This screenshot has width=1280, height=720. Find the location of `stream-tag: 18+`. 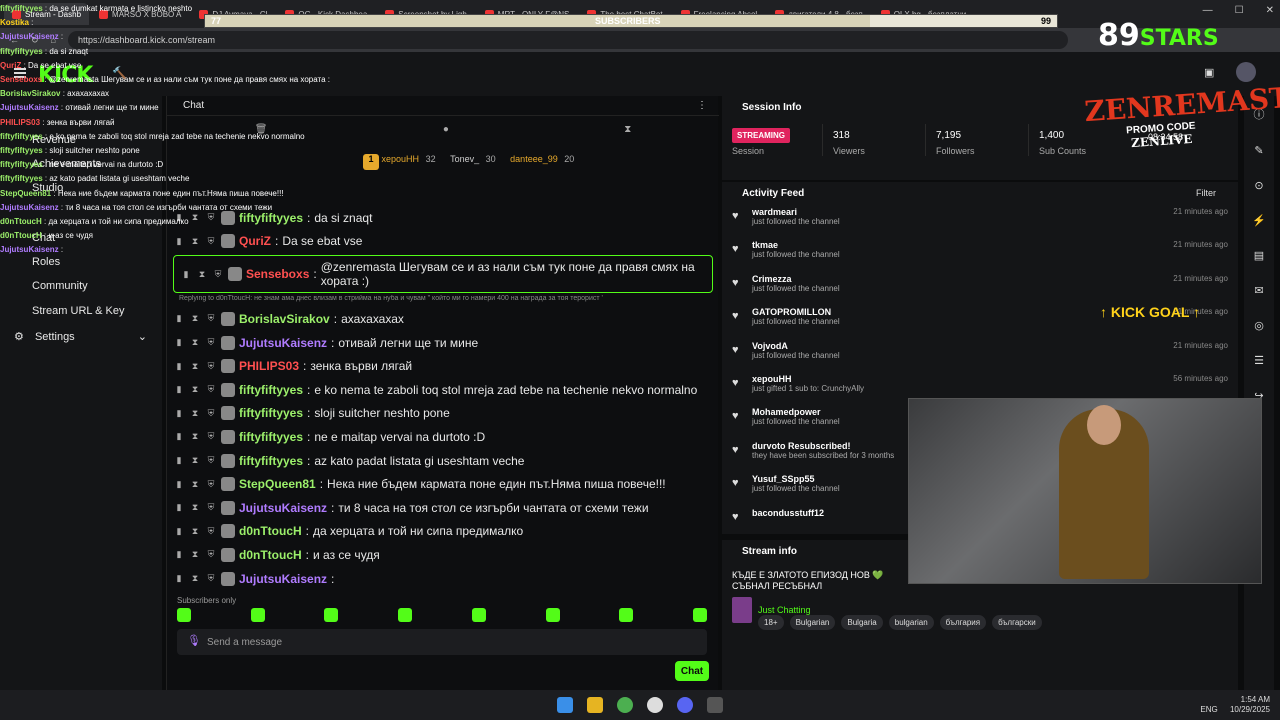

stream-tag: 18+ is located at coordinates (771, 622).